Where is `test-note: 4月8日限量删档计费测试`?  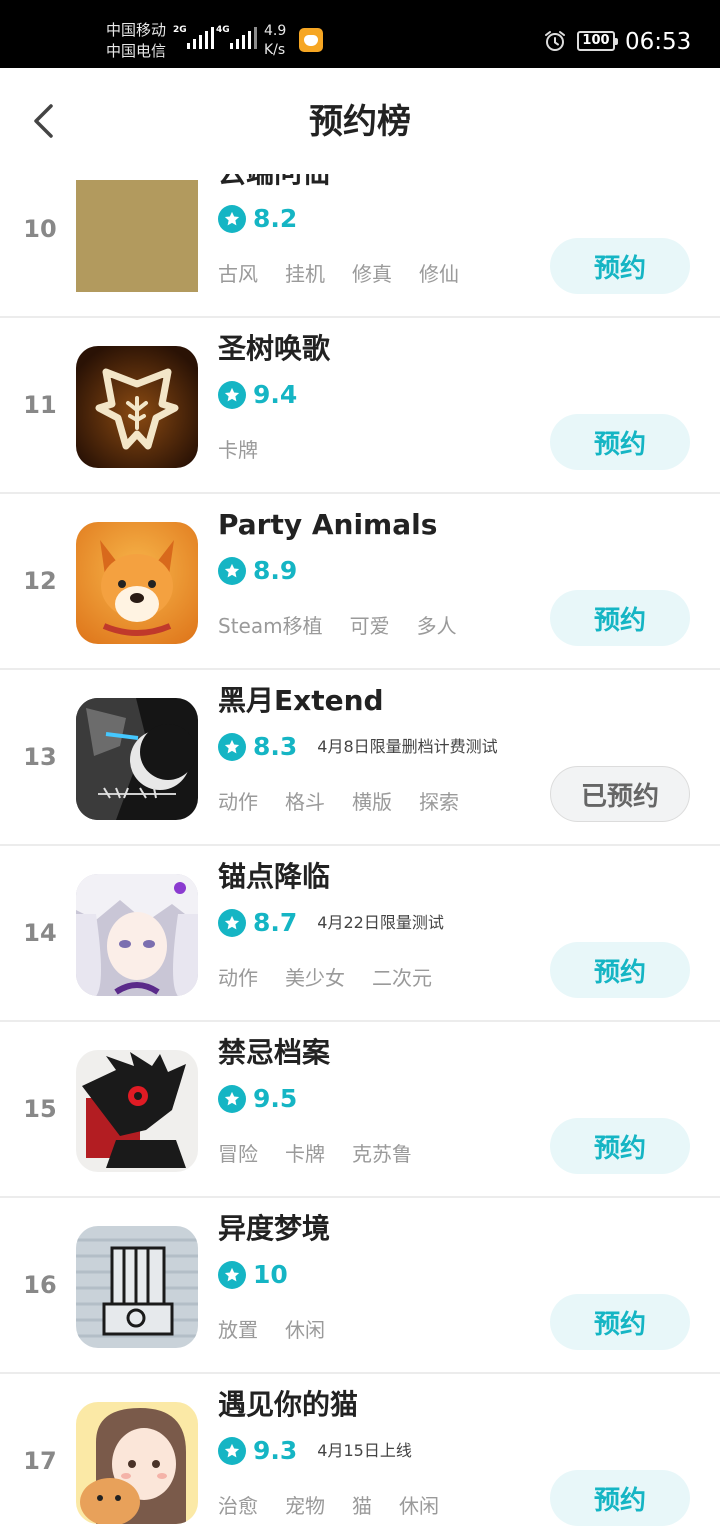
test-note: 4月8日限量删档计费测试 is located at coordinates (407, 746).